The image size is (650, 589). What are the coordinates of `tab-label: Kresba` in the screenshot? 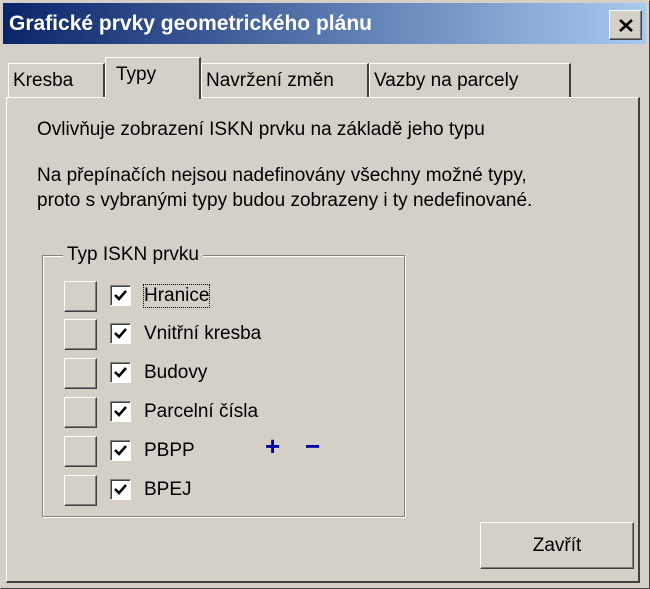 It's located at (43, 80).